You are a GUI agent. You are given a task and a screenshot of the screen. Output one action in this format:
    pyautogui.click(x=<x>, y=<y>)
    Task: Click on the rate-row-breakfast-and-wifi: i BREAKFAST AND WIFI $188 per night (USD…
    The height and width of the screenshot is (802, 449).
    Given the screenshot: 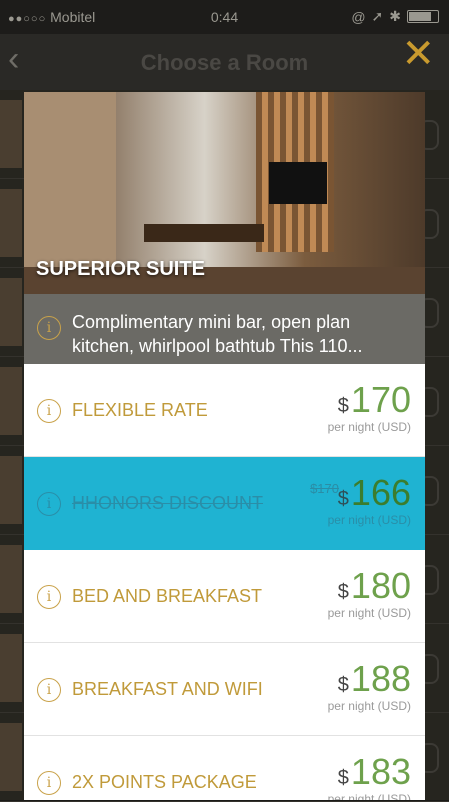 What is the action you would take?
    pyautogui.click(x=224, y=689)
    